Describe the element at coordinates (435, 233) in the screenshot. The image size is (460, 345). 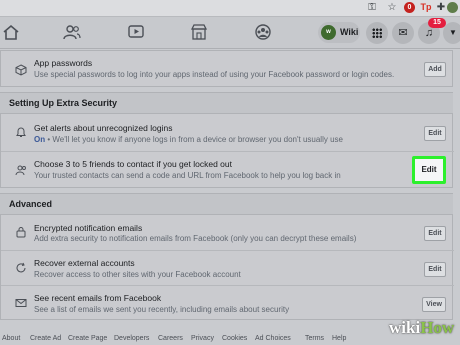
I see `edit-encrypted-emails-button: Edit` at that location.